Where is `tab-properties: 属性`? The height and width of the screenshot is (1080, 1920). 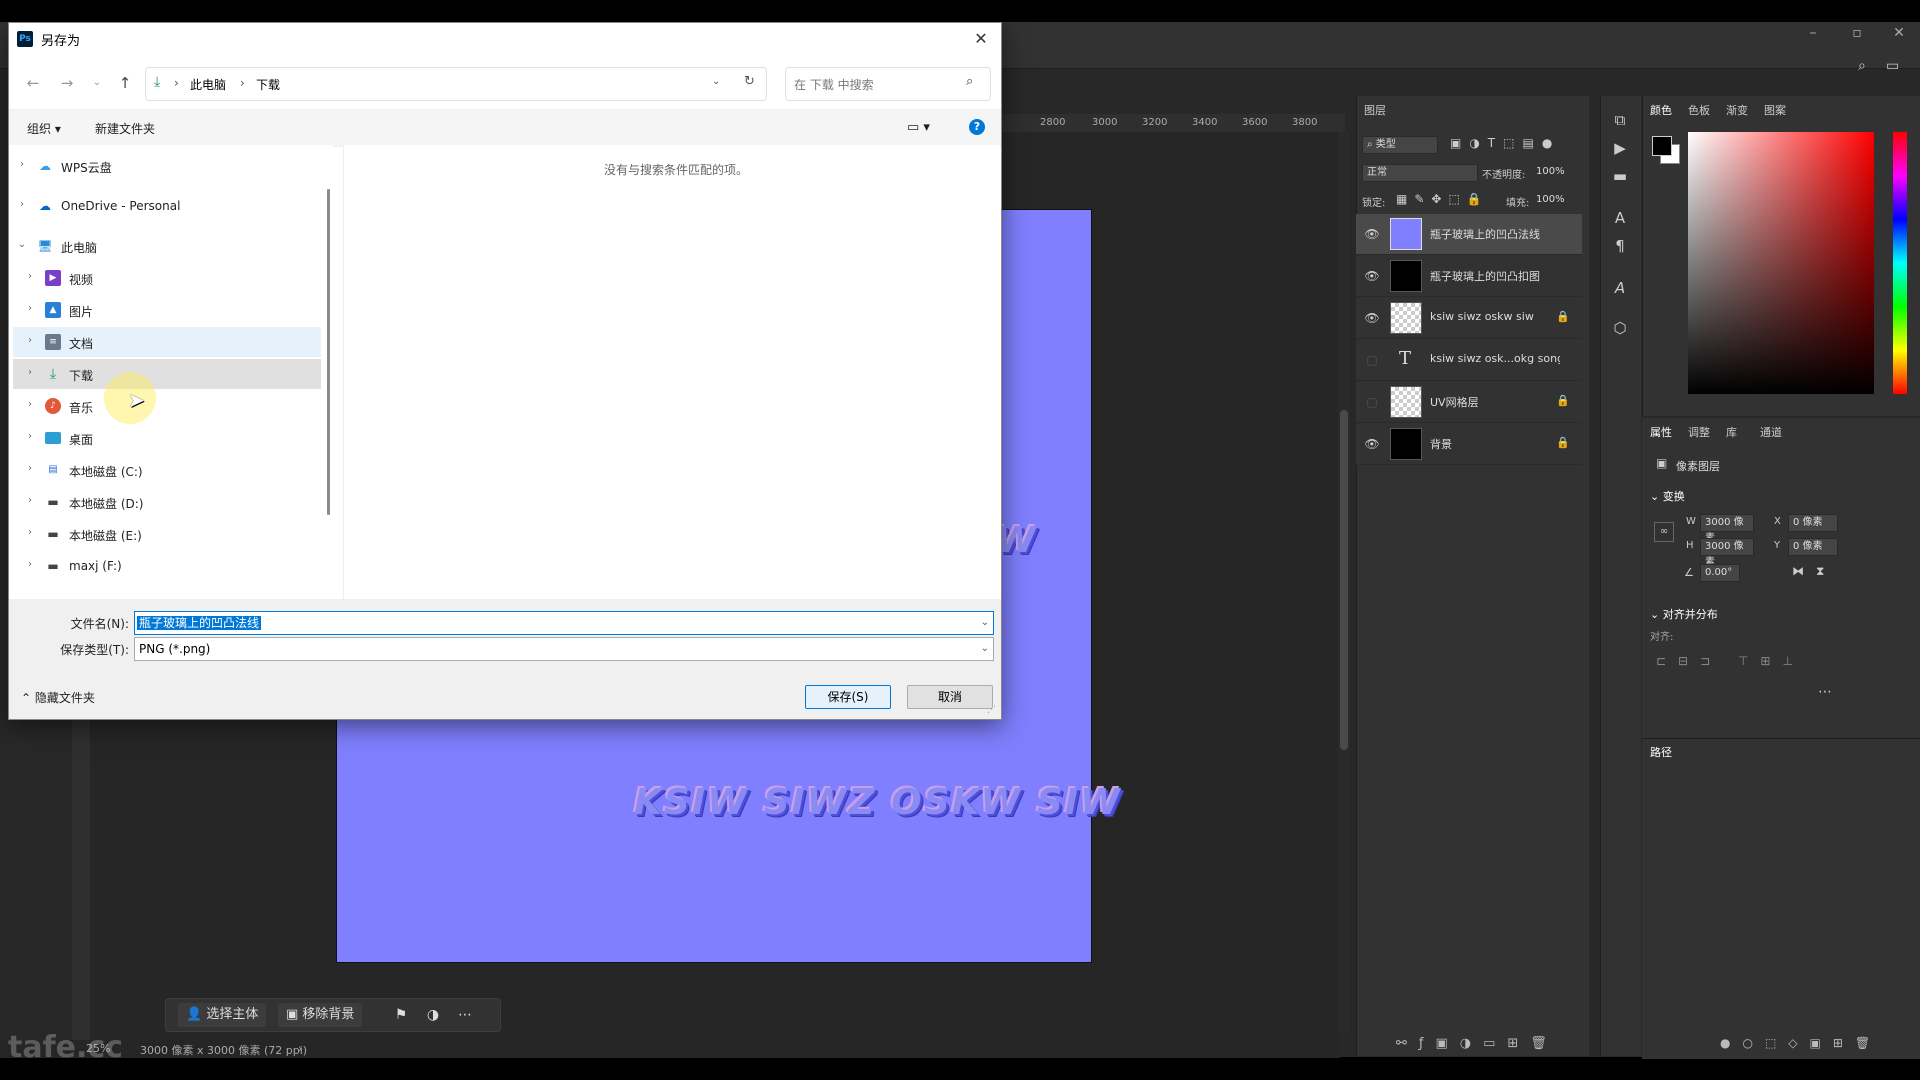
tab-properties: 属性 is located at coordinates (1661, 432).